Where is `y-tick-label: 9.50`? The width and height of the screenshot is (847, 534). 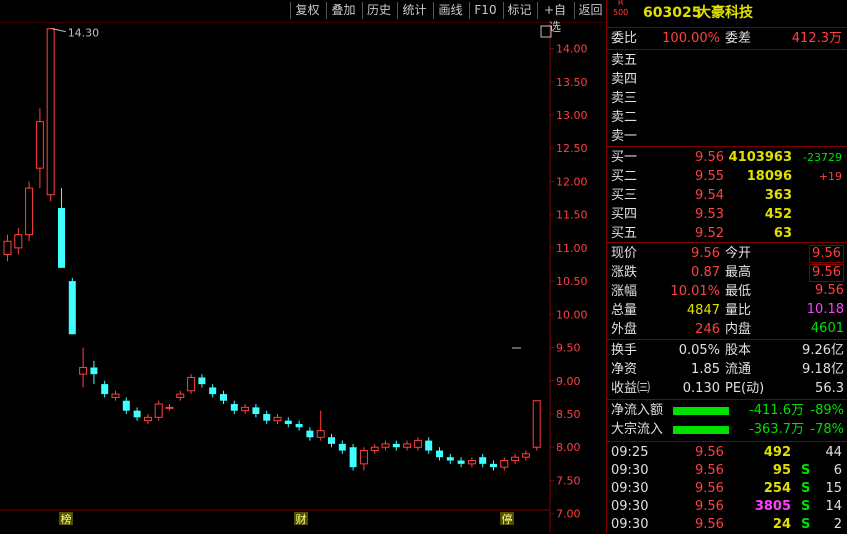
y-tick-label: 9.50 is located at coordinates (568, 348).